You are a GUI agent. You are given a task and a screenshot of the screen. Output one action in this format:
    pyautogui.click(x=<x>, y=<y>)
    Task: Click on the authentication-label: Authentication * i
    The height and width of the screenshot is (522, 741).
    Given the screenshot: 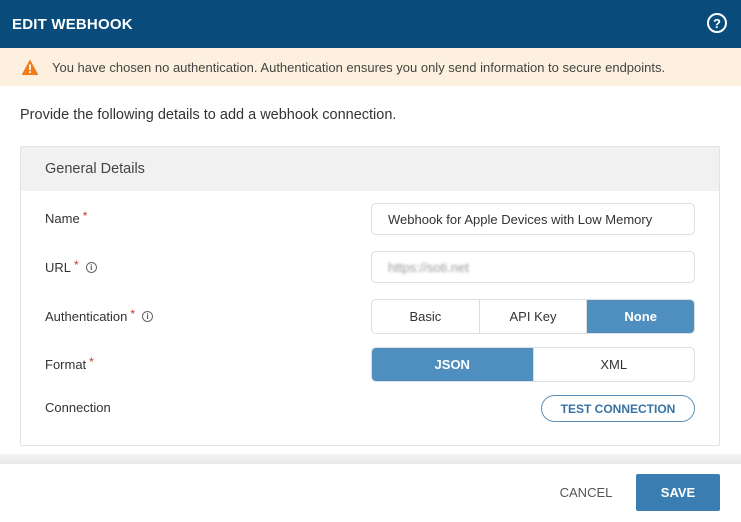 What is the action you would take?
    pyautogui.click(x=99, y=315)
    